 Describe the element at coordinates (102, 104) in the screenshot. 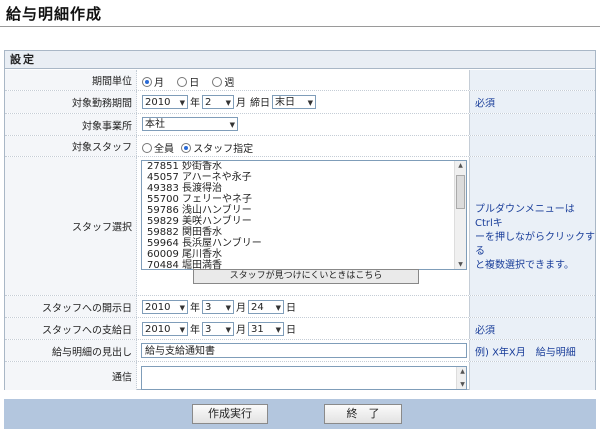

I see `target-period-label: 対象勤務期間` at that location.